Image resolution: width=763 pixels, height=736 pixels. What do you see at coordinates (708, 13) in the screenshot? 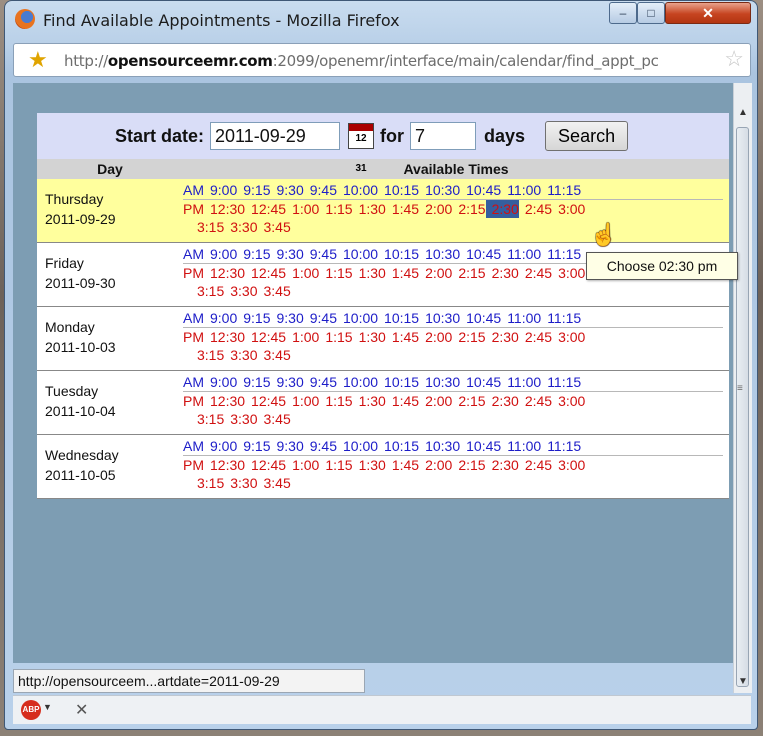
I see `close-button: ✕` at bounding box center [708, 13].